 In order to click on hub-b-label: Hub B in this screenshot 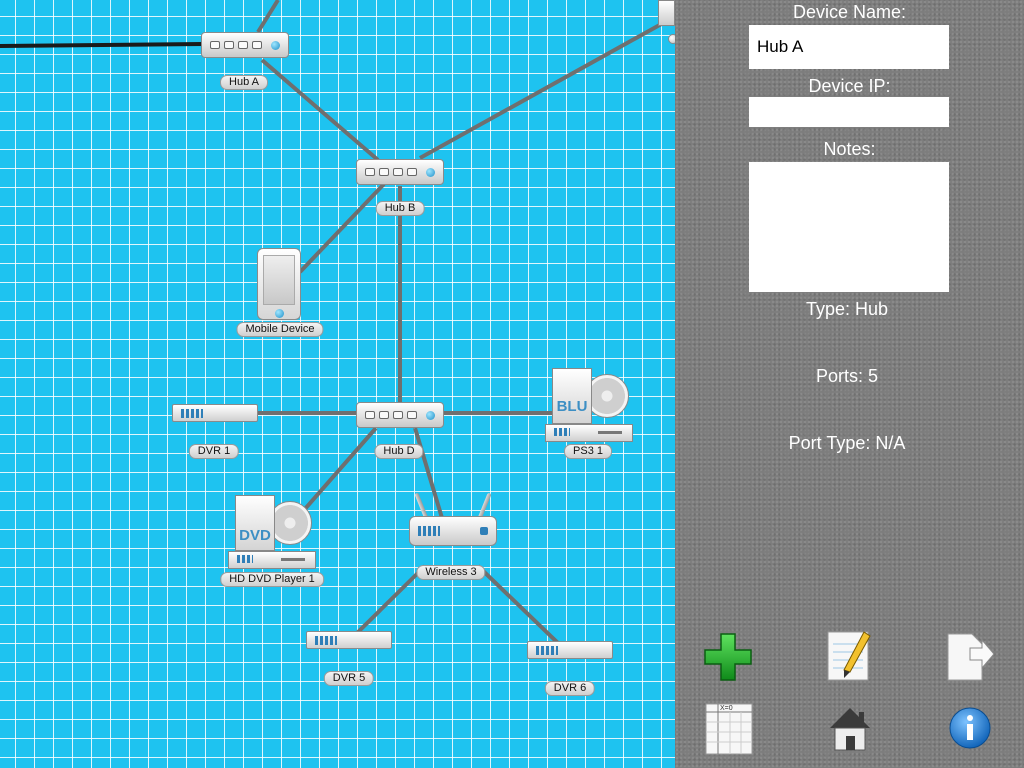, I will do `click(400, 208)`.